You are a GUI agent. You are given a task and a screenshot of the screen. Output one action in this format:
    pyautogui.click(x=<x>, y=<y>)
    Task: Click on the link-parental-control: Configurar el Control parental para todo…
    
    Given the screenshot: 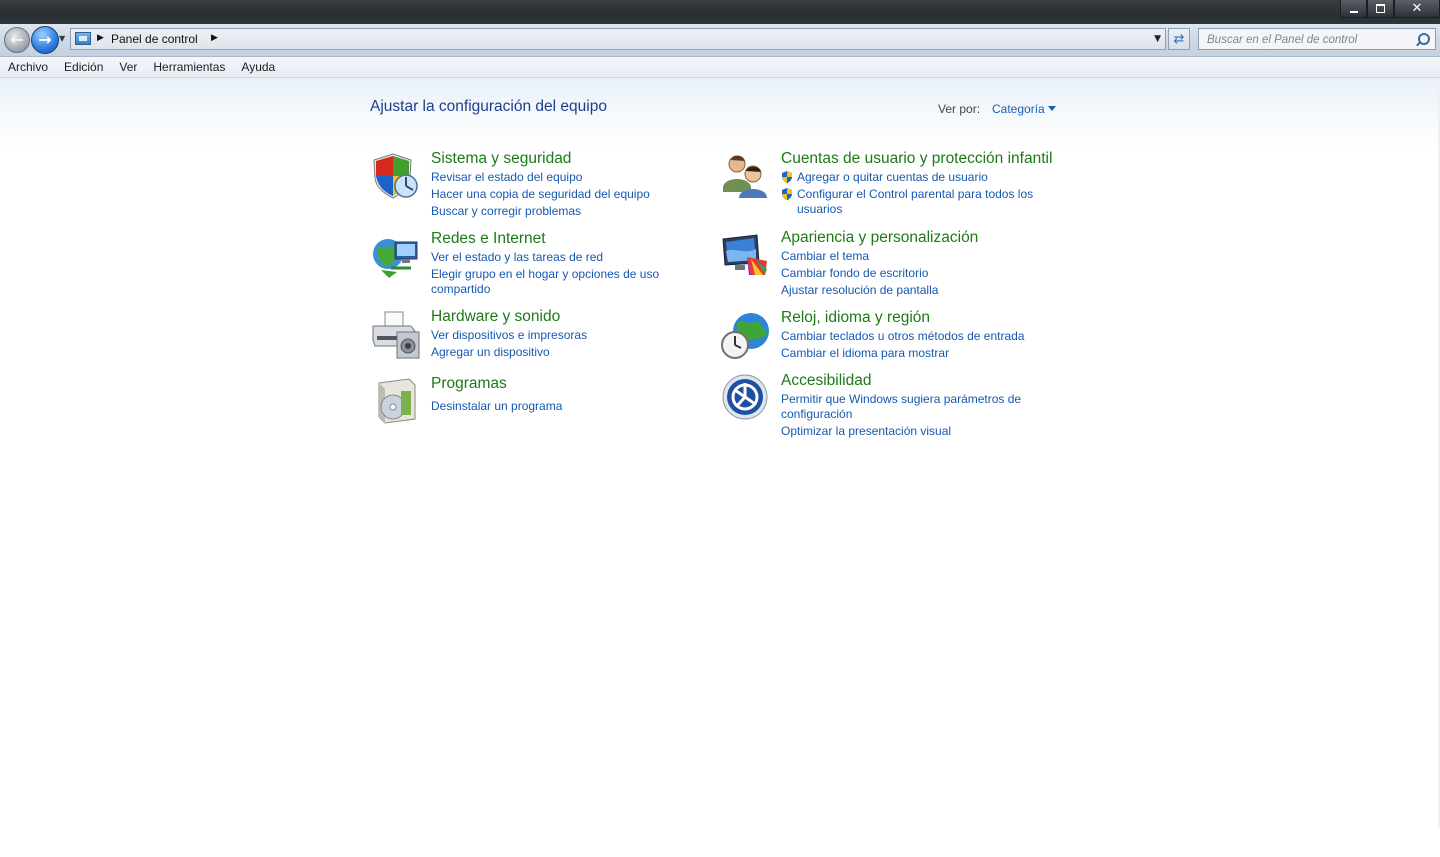 What is the action you would take?
    pyautogui.click(x=916, y=202)
    